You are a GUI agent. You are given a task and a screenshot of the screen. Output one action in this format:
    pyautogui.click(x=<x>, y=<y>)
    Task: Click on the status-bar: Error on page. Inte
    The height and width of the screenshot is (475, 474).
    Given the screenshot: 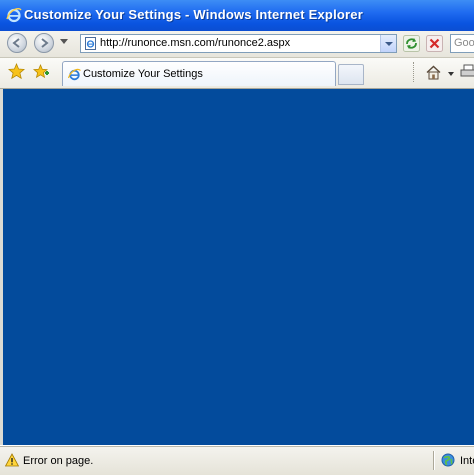 What is the action you would take?
    pyautogui.click(x=237, y=460)
    